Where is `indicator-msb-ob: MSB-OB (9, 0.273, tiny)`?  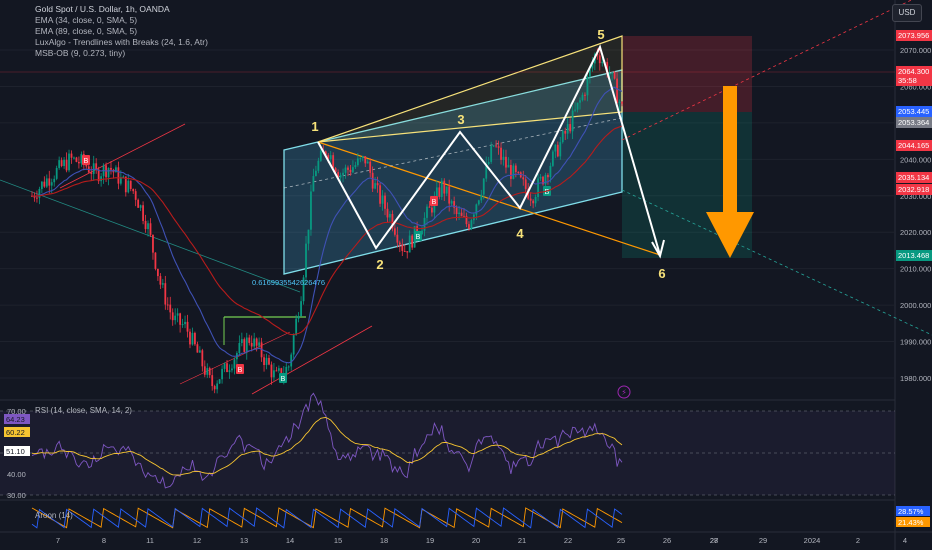 indicator-msb-ob: MSB-OB (9, 0.273, tiny) is located at coordinates (121, 53).